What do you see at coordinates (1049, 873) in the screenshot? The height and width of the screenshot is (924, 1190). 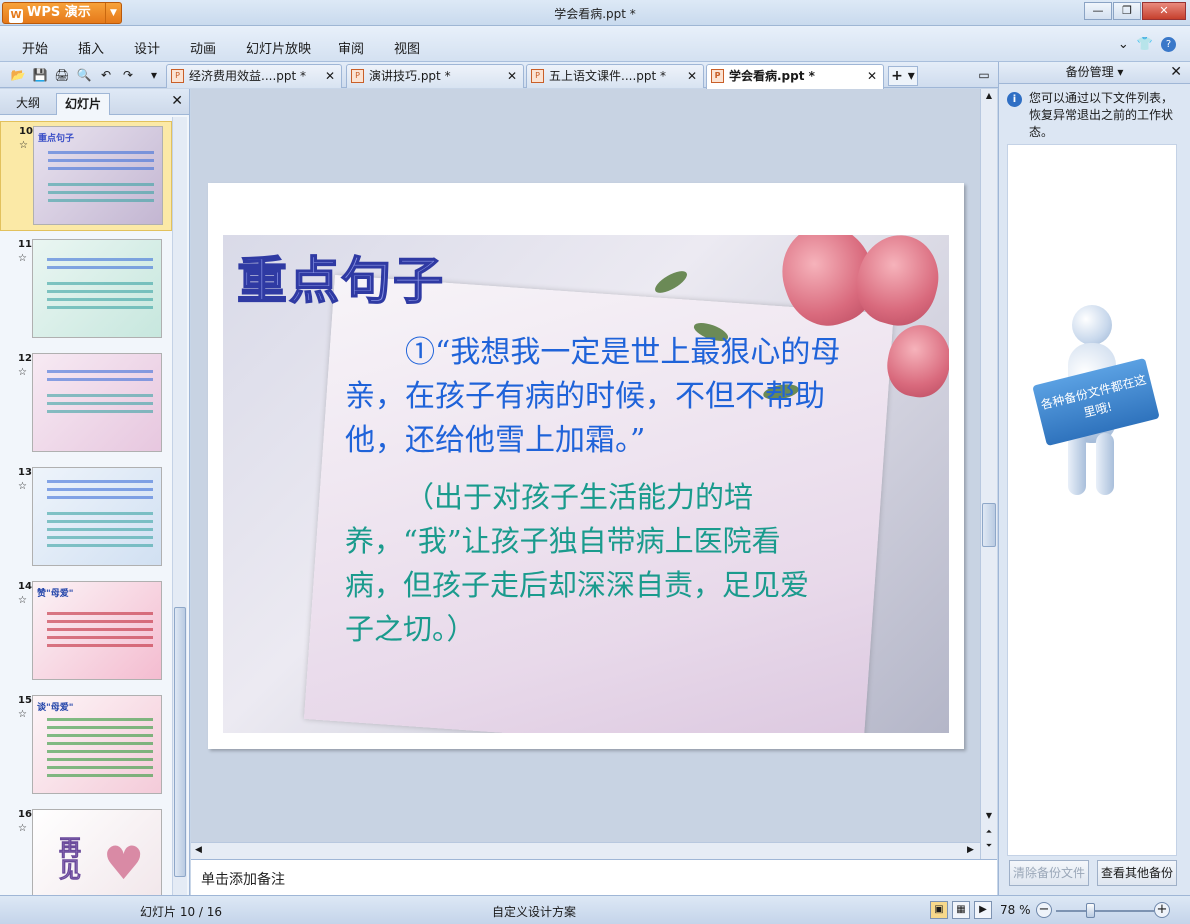 I see `clear-backup-button: 清除备份文件` at bounding box center [1049, 873].